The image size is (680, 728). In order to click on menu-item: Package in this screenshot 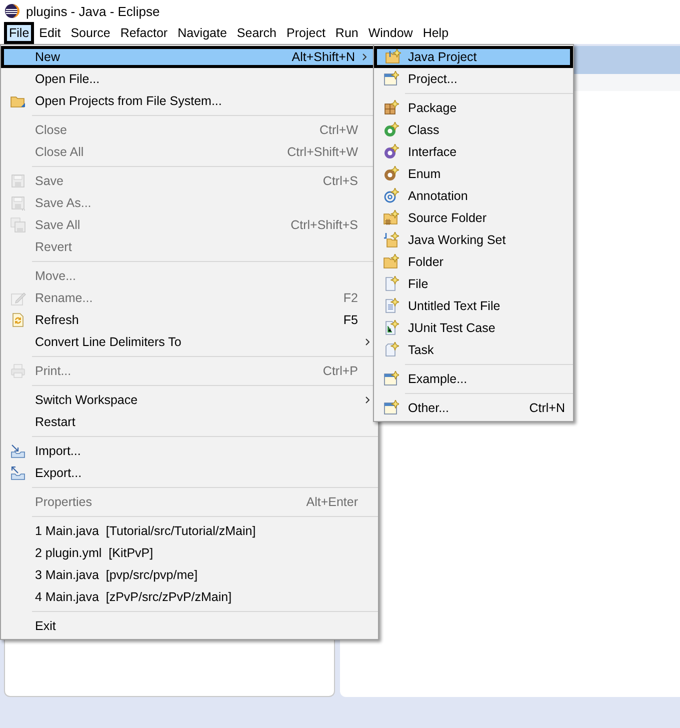, I will do `click(473, 108)`.